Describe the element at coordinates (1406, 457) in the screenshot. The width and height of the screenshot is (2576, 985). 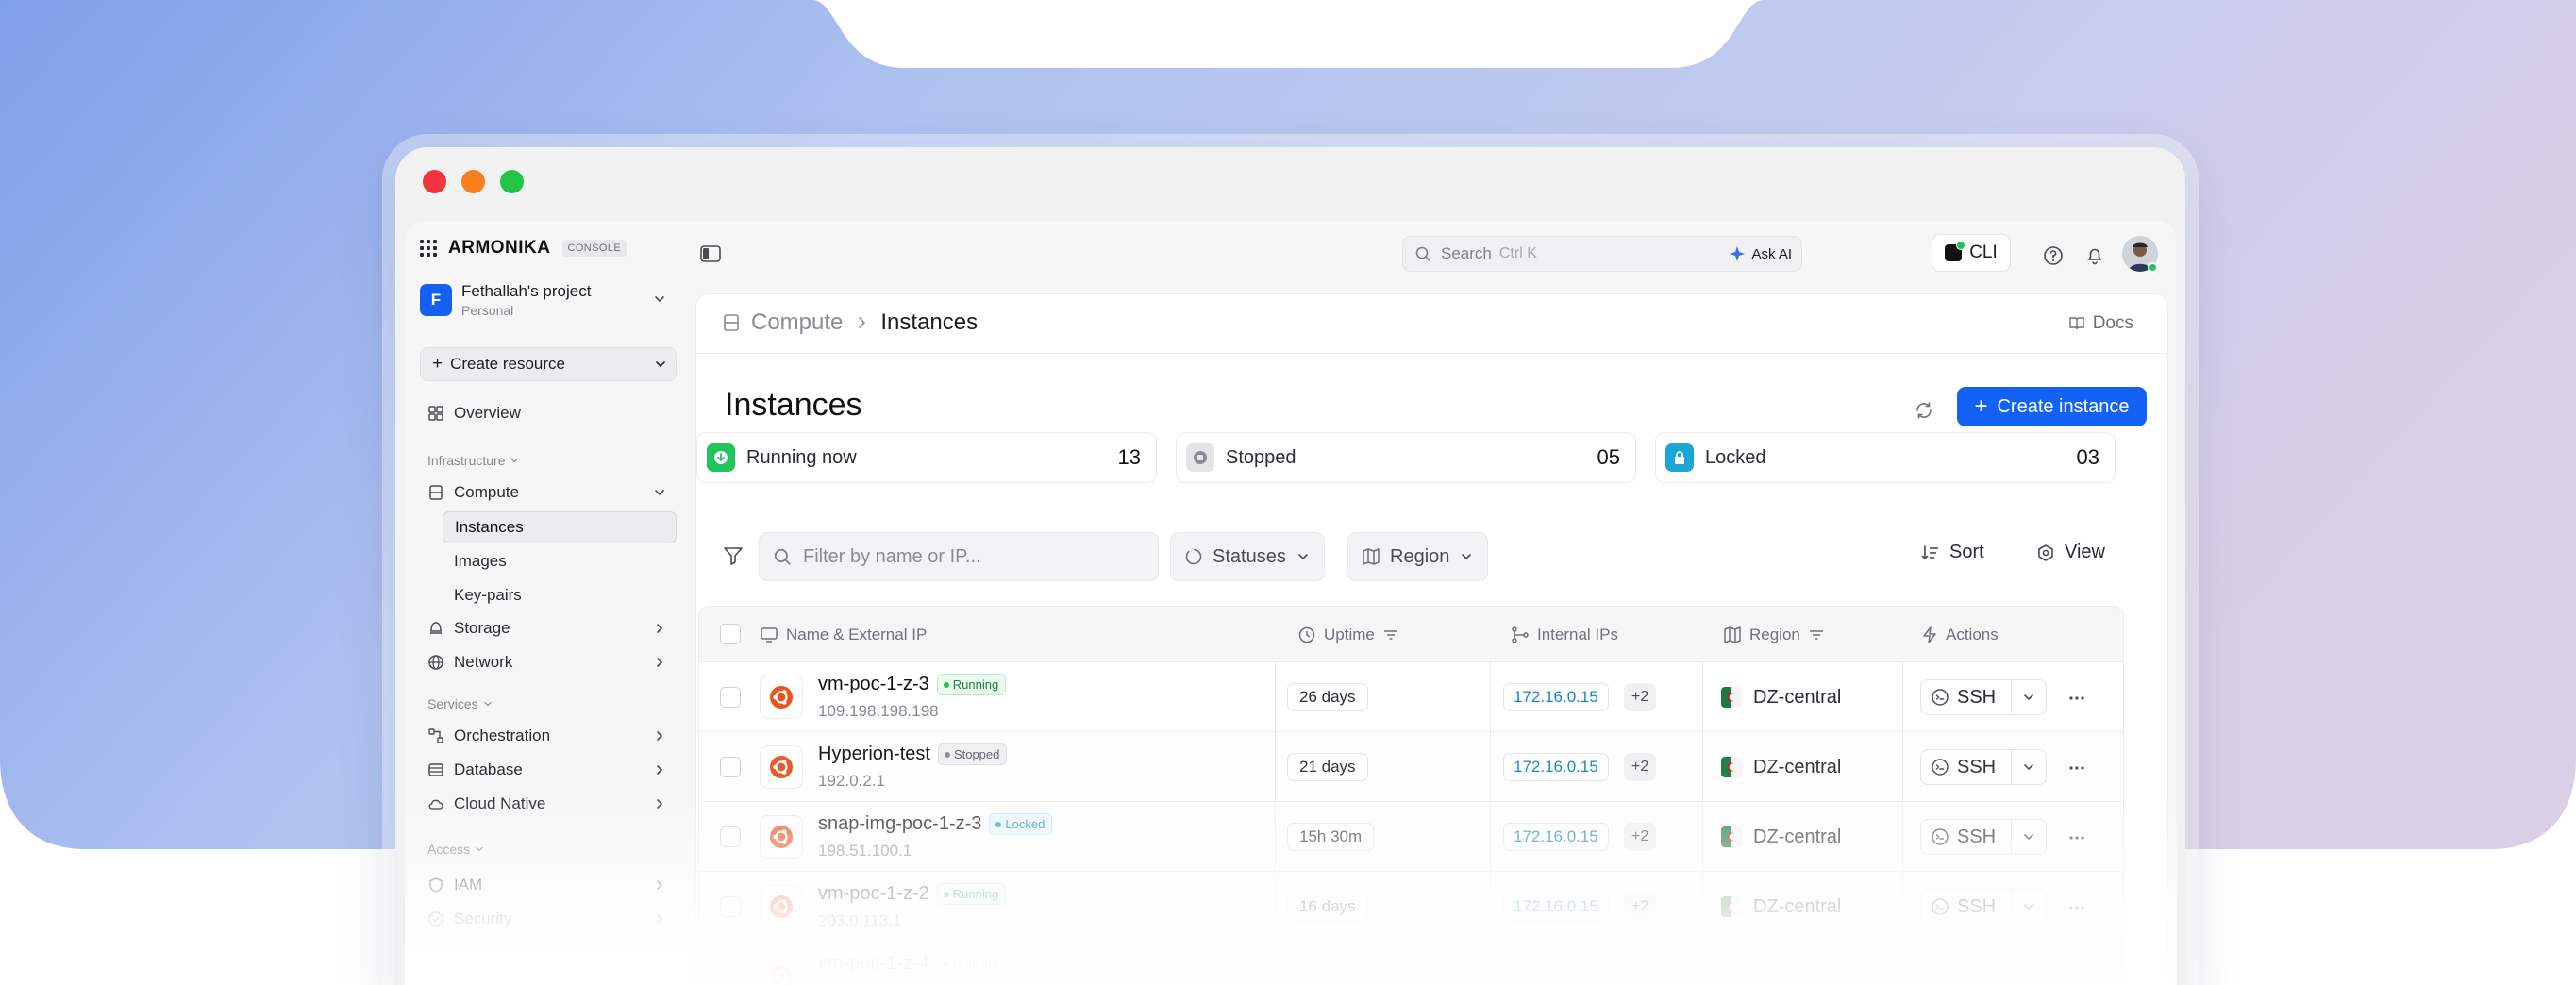
I see `stat-stopped: Stopped 05` at that location.